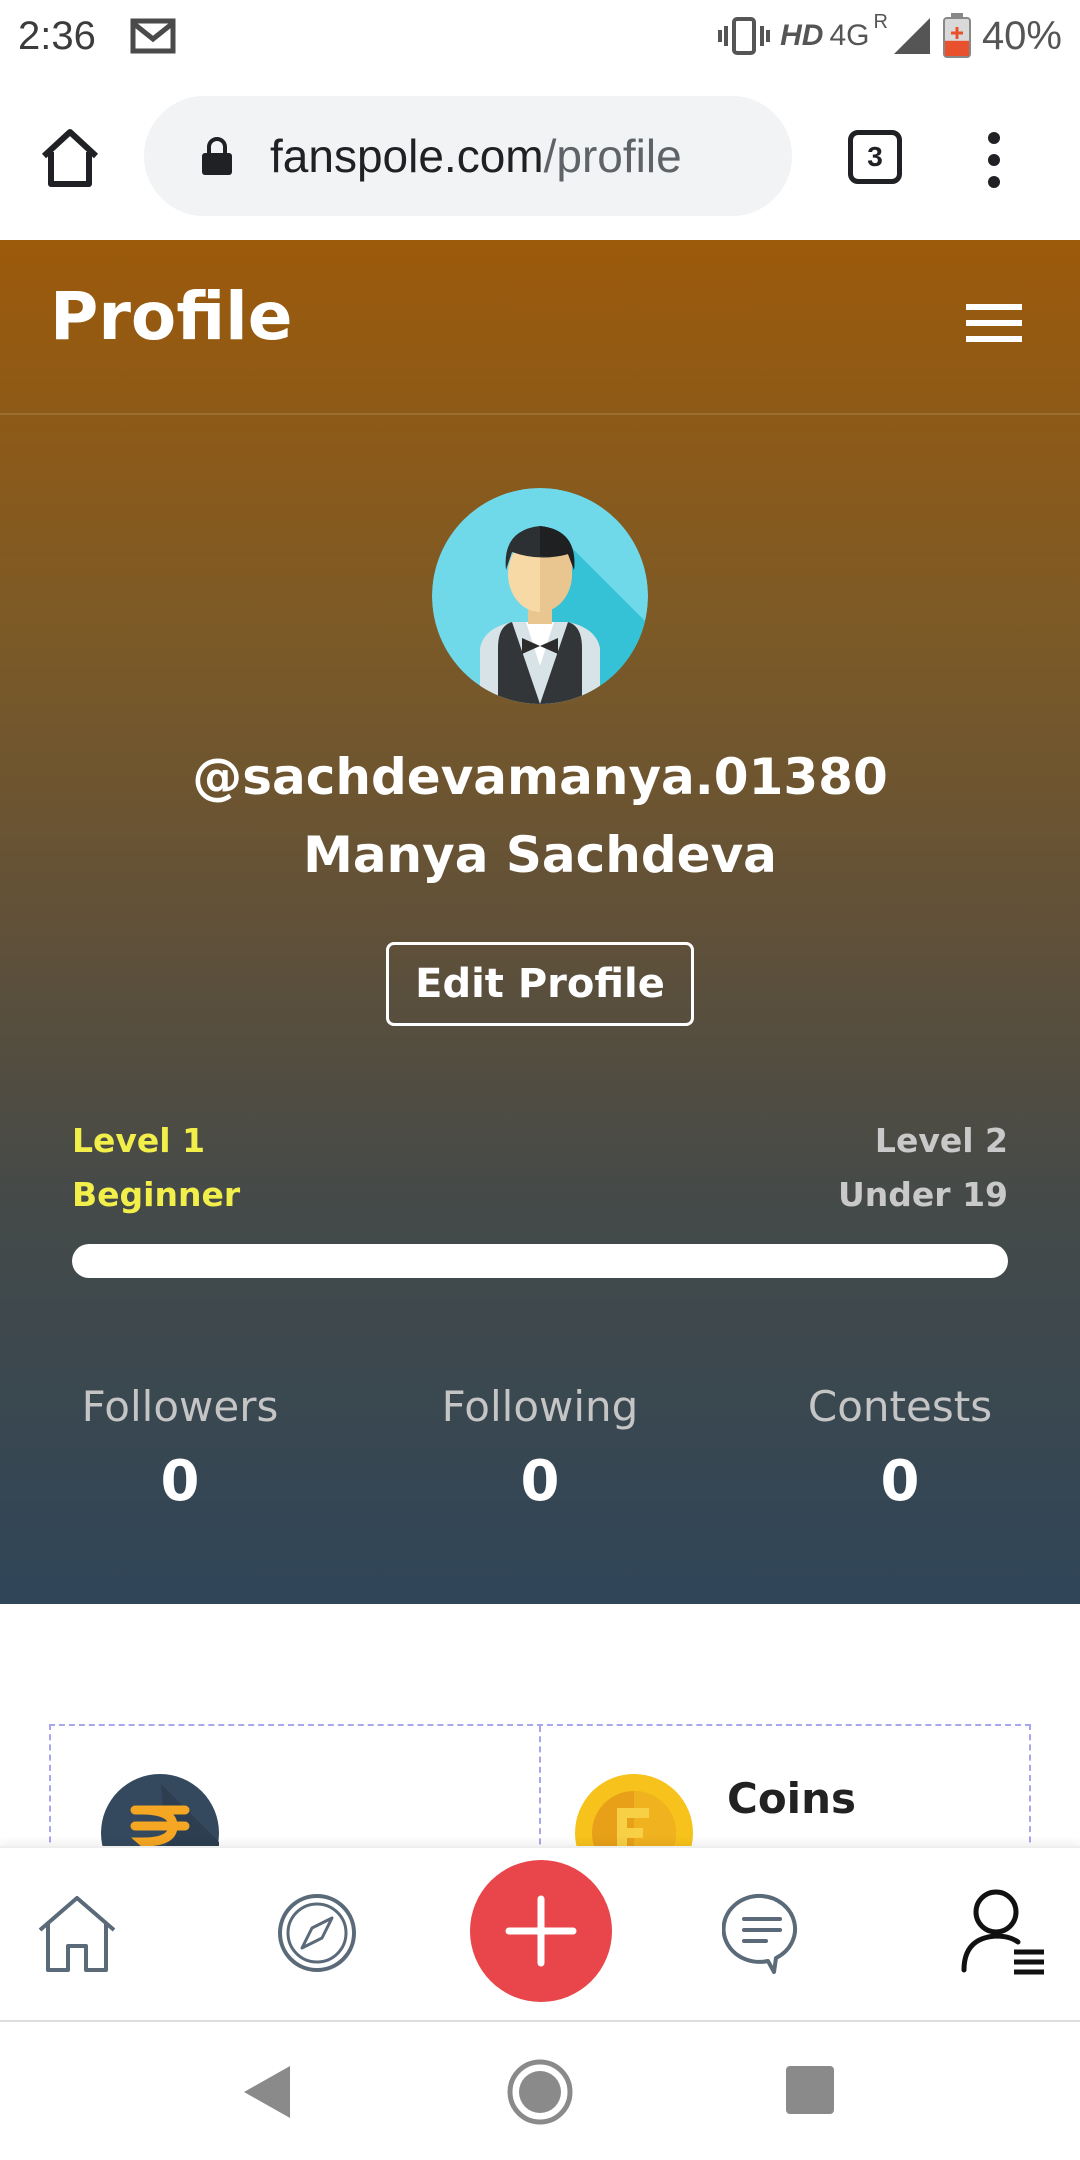  I want to click on roaming-label: R, so click(880, 21).